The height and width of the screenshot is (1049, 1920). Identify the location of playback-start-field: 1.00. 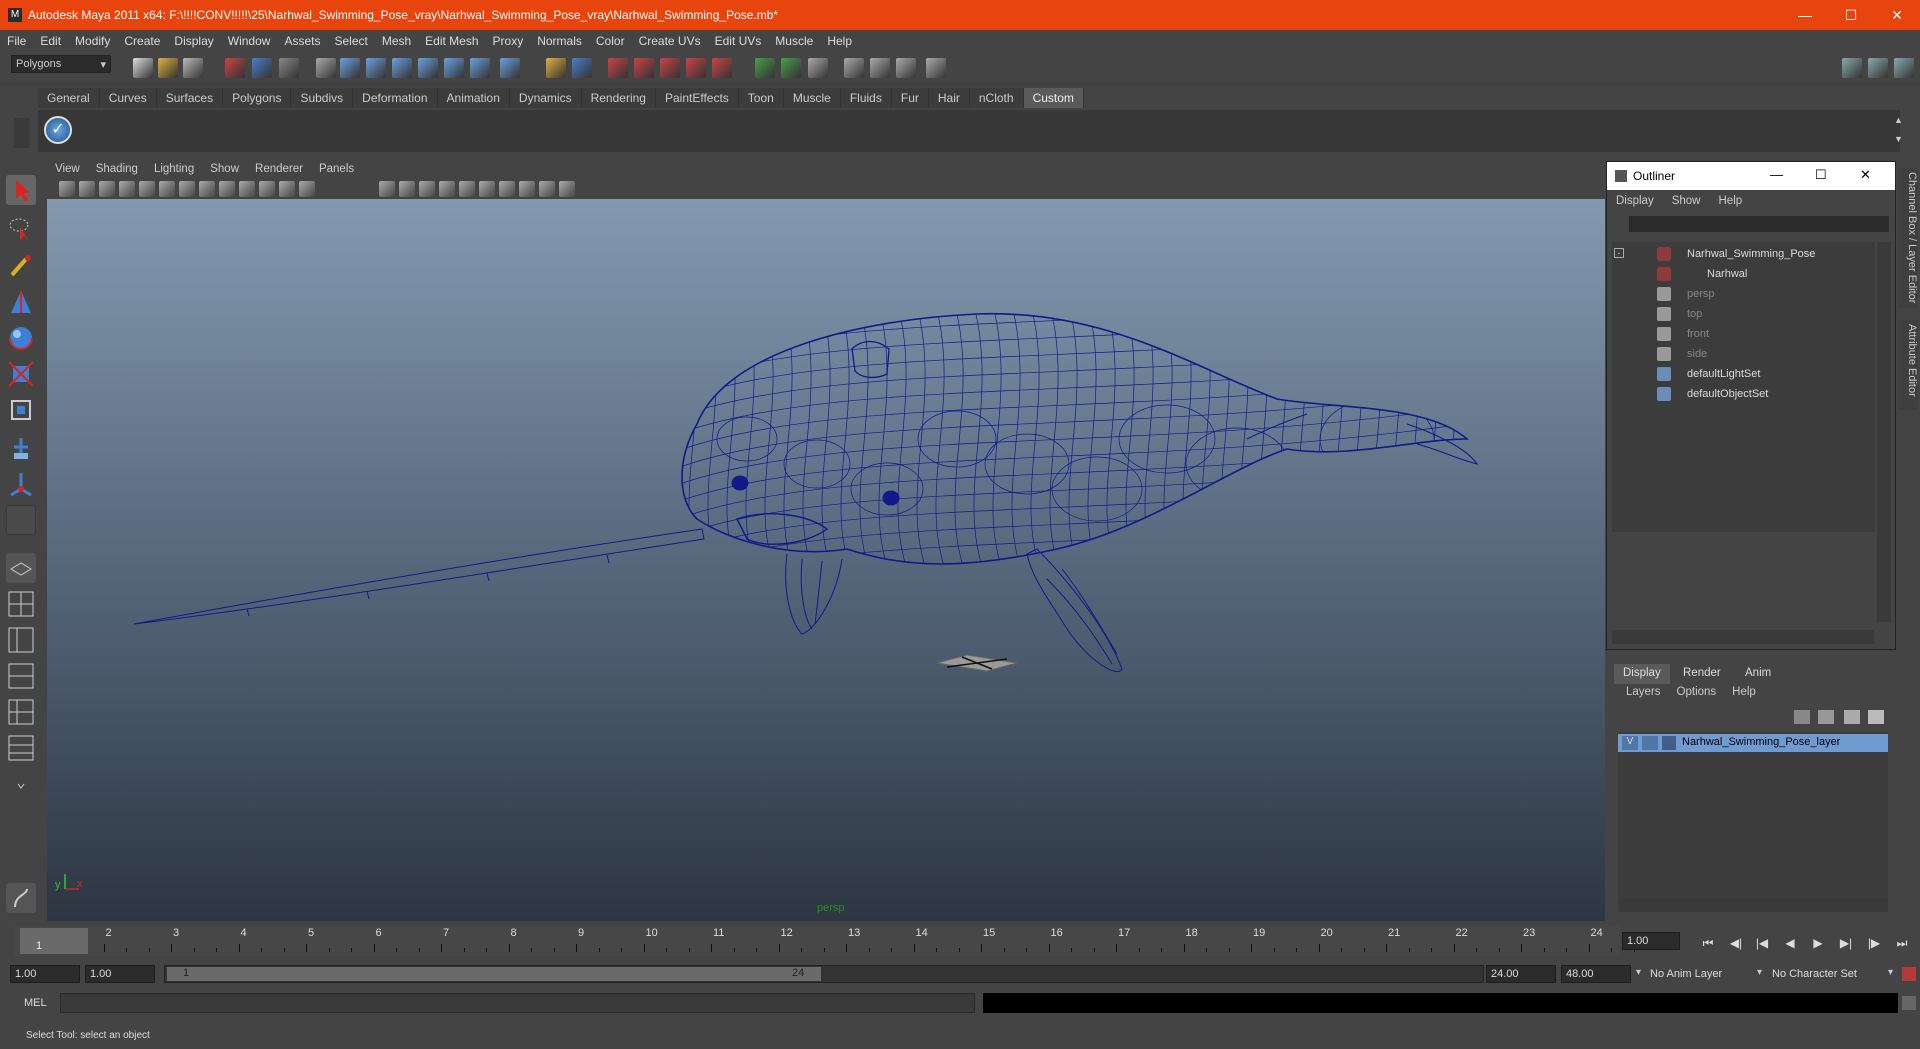
(120, 974).